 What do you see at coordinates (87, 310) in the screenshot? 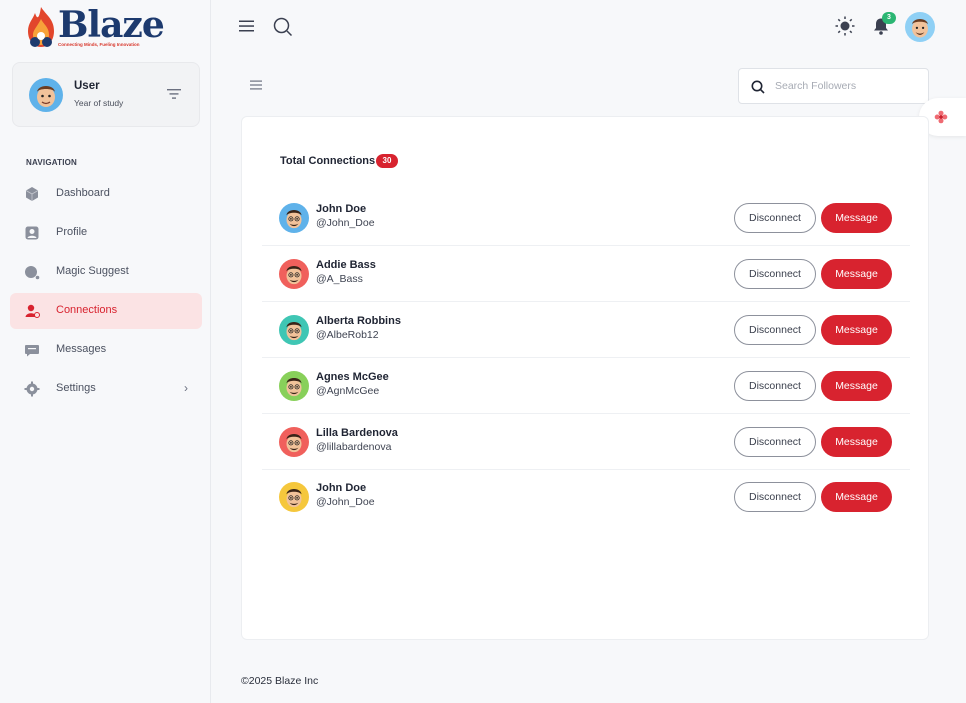
I see `sidebar-item-label: Connections` at bounding box center [87, 310].